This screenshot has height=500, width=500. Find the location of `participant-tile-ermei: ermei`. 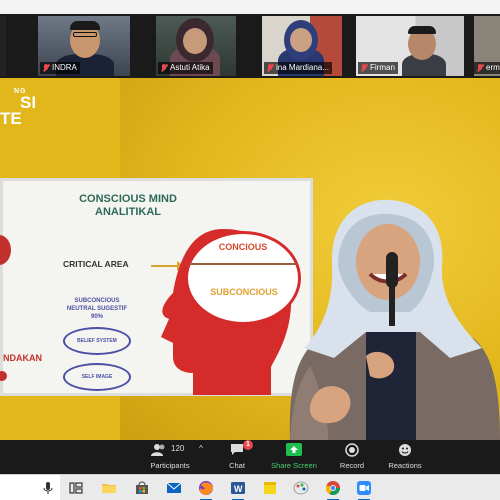

participant-tile-ermei: ermei is located at coordinates (487, 46).